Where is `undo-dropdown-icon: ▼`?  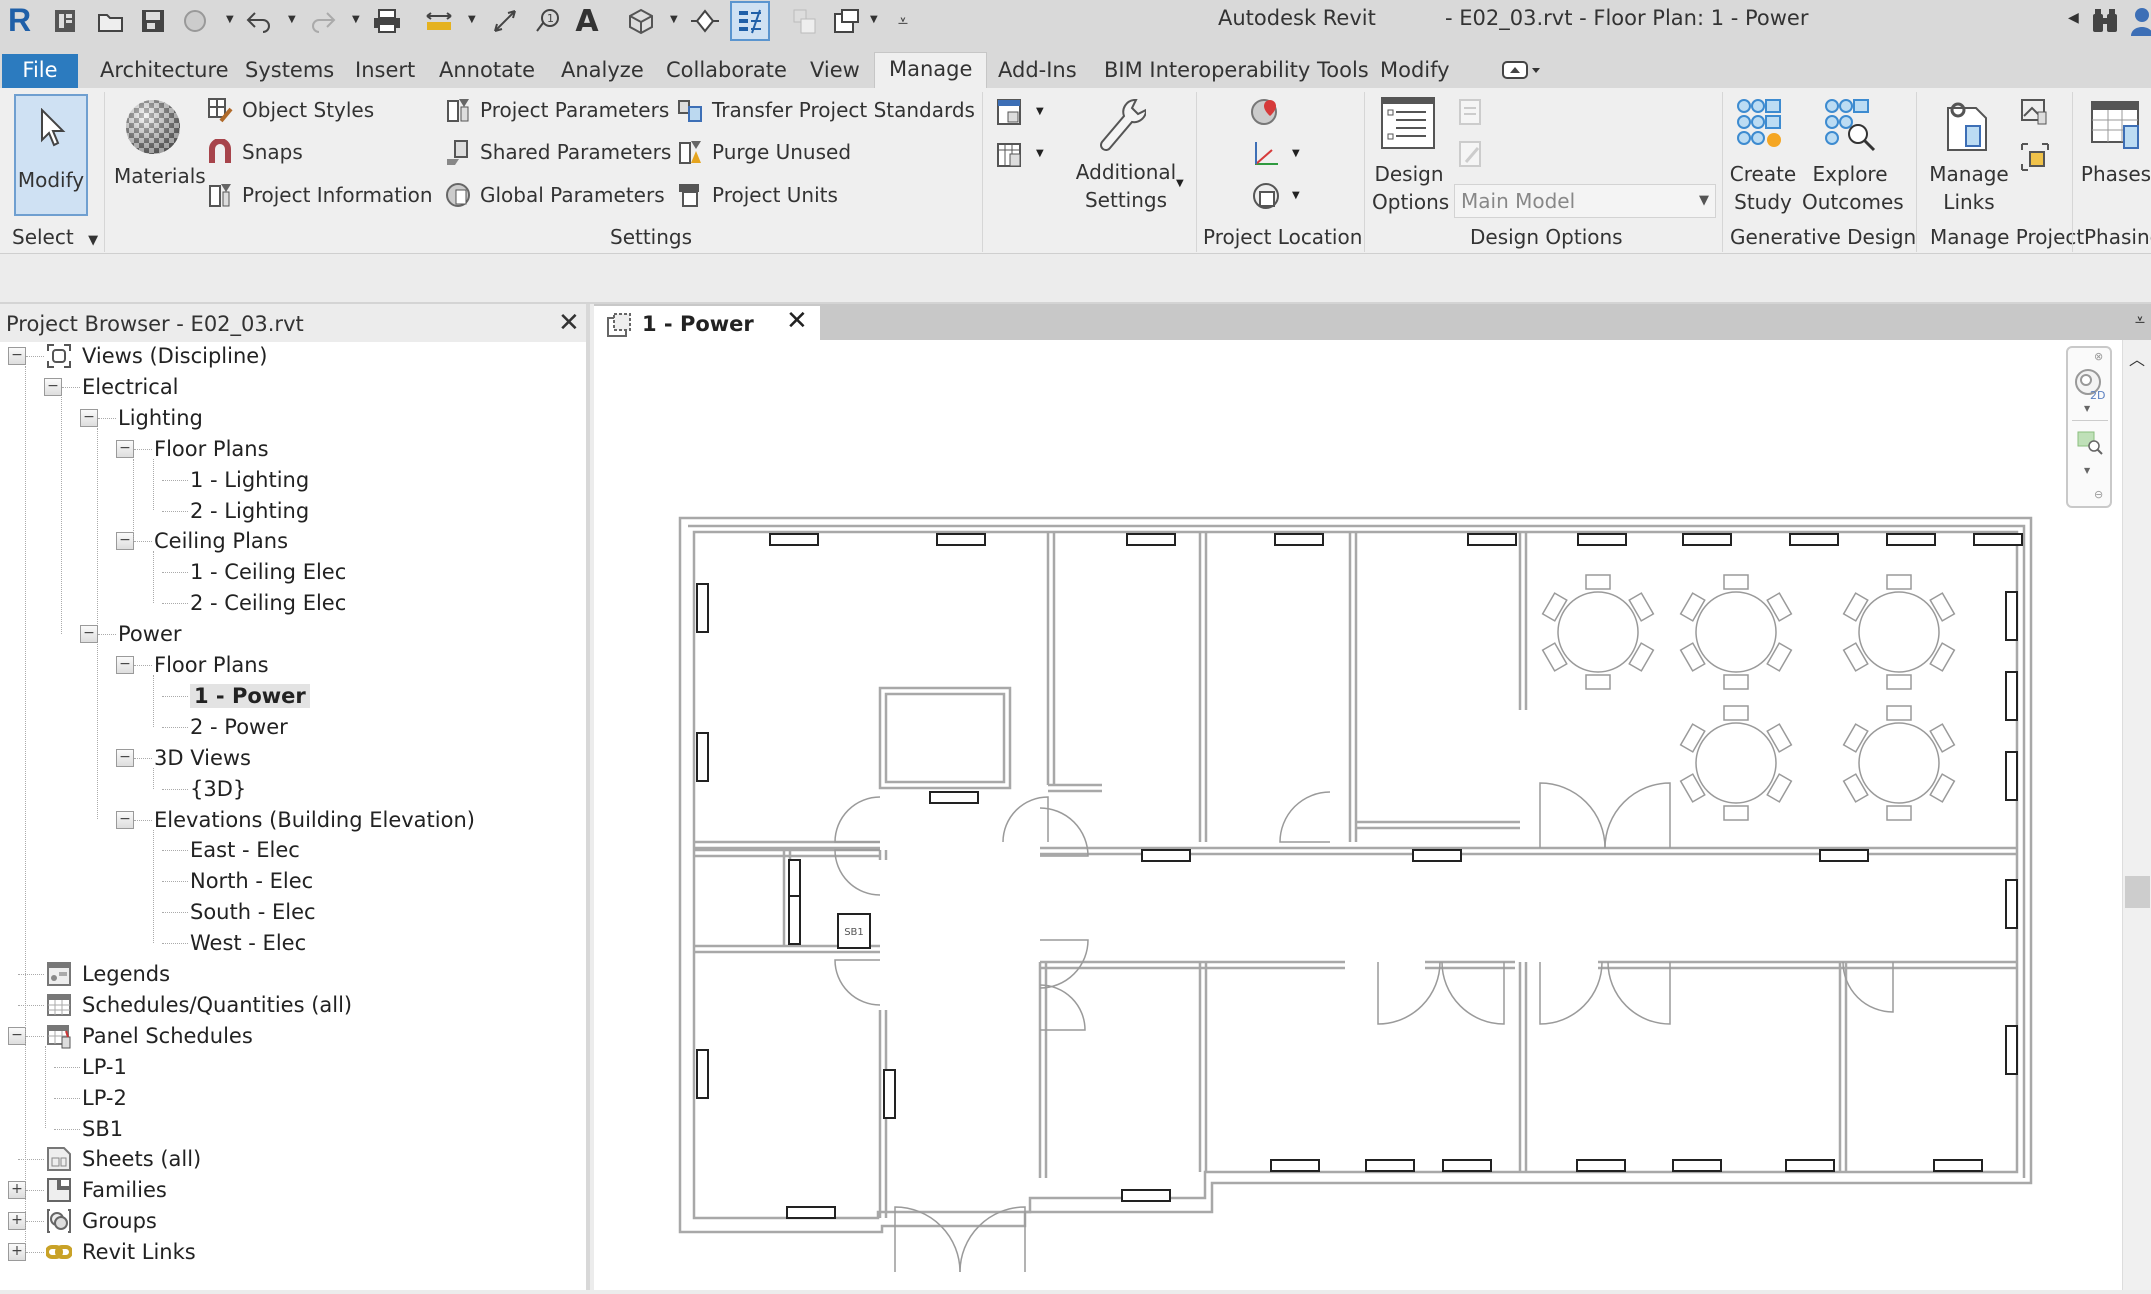
undo-dropdown-icon: ▼ is located at coordinates (292, 19).